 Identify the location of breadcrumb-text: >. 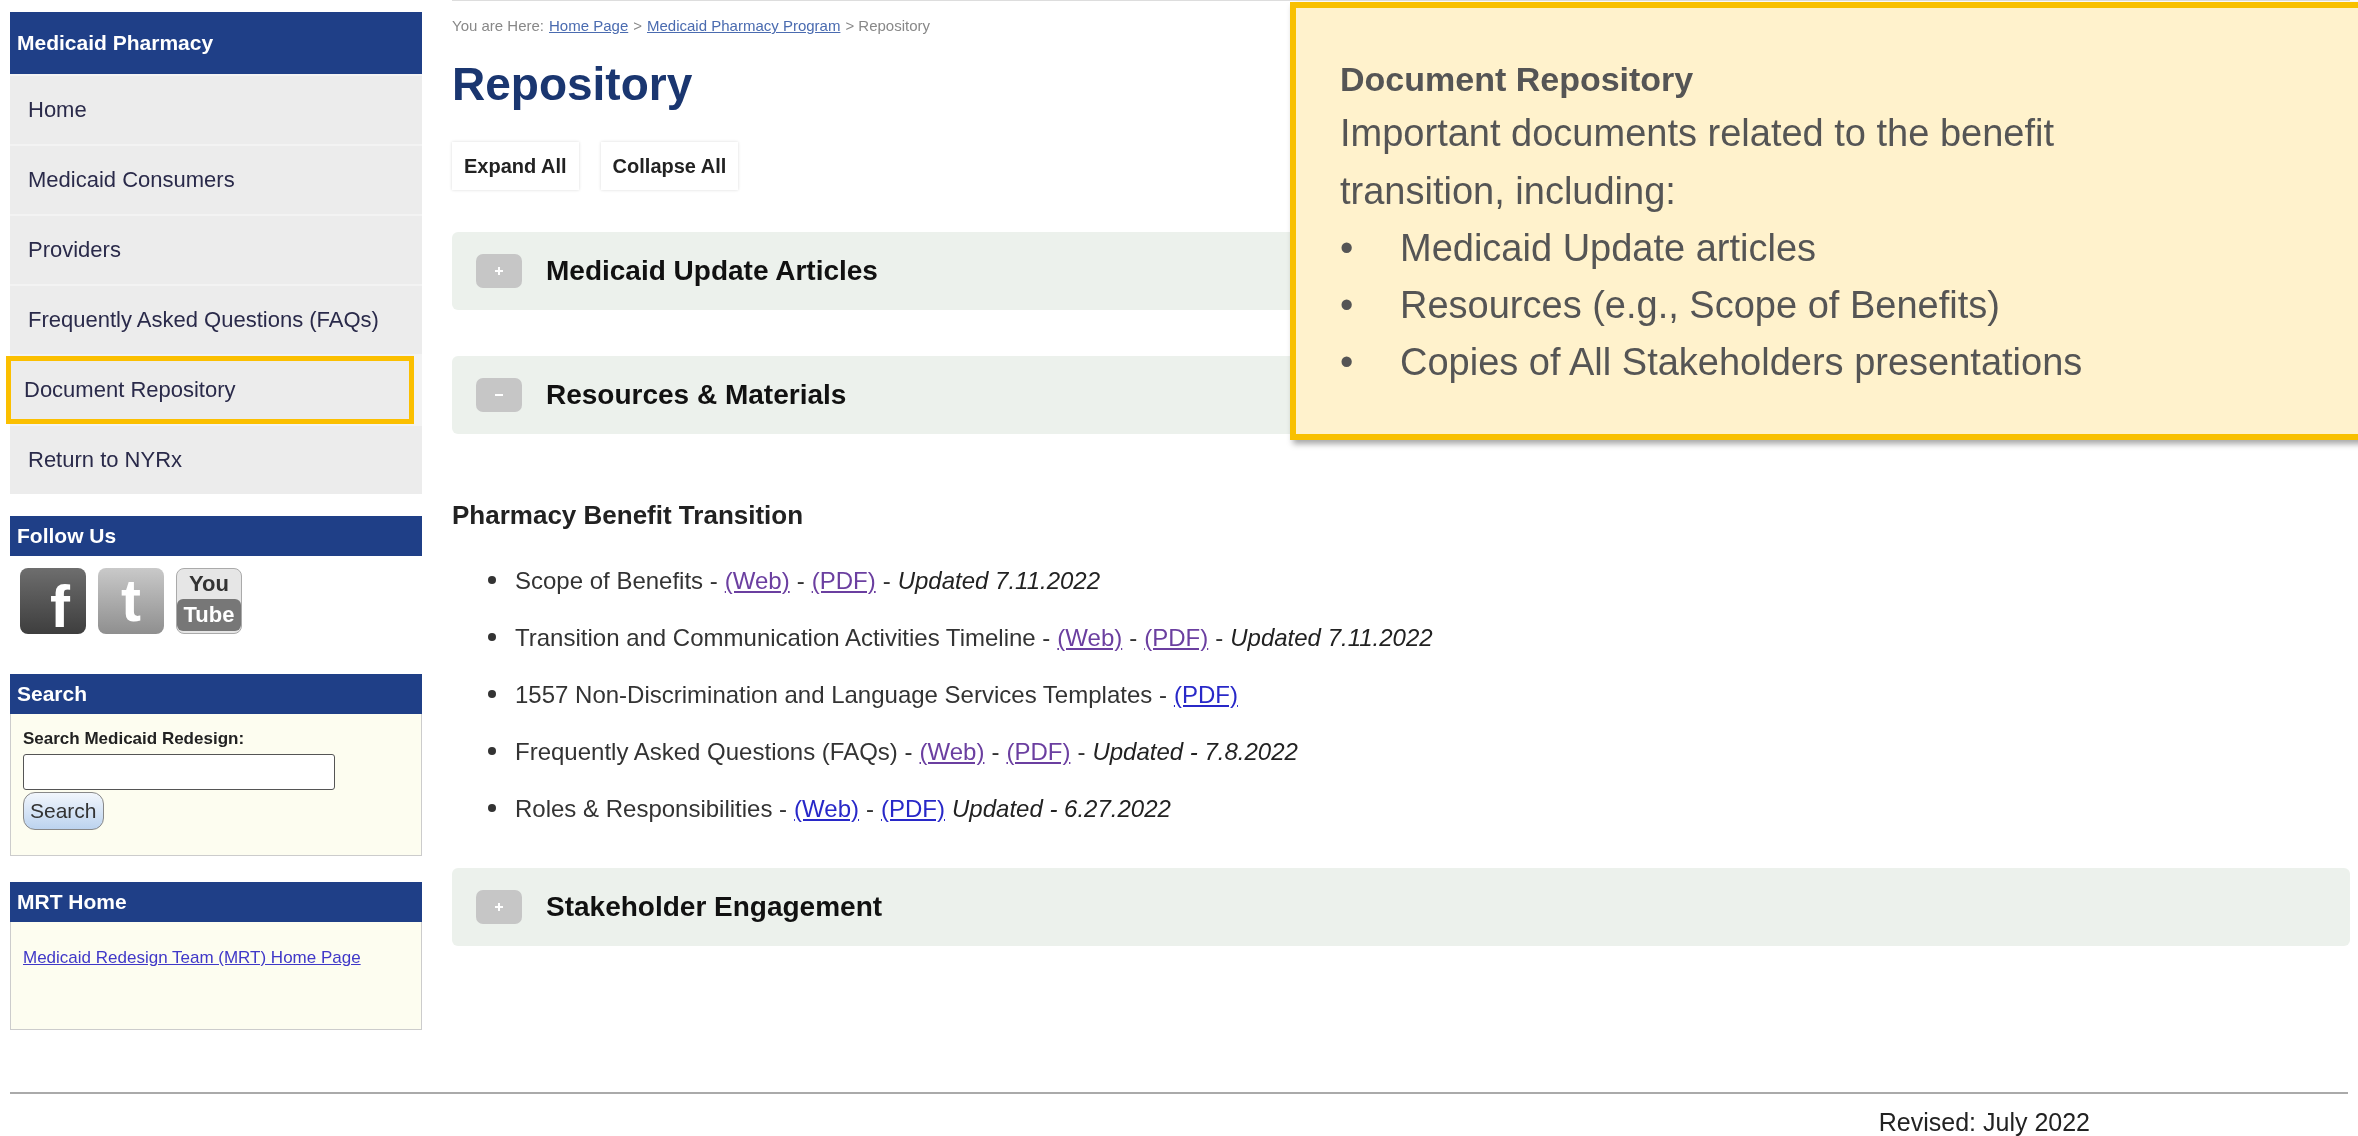
(637, 26).